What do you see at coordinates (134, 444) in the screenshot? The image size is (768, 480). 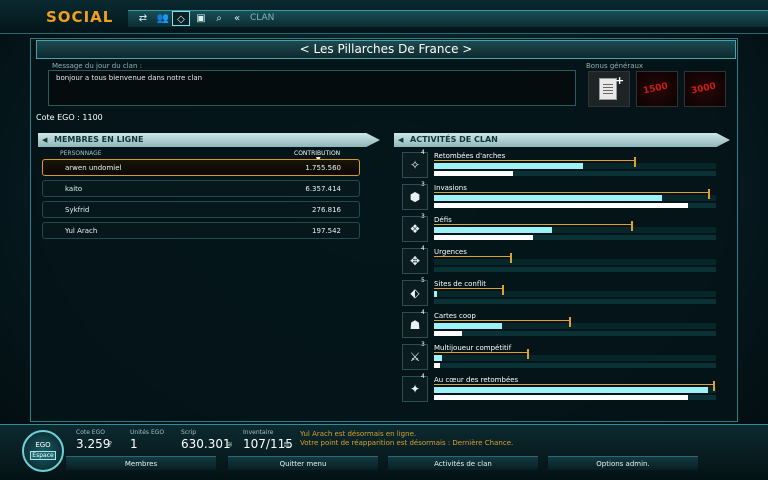 I see `stat-value: 1` at bounding box center [134, 444].